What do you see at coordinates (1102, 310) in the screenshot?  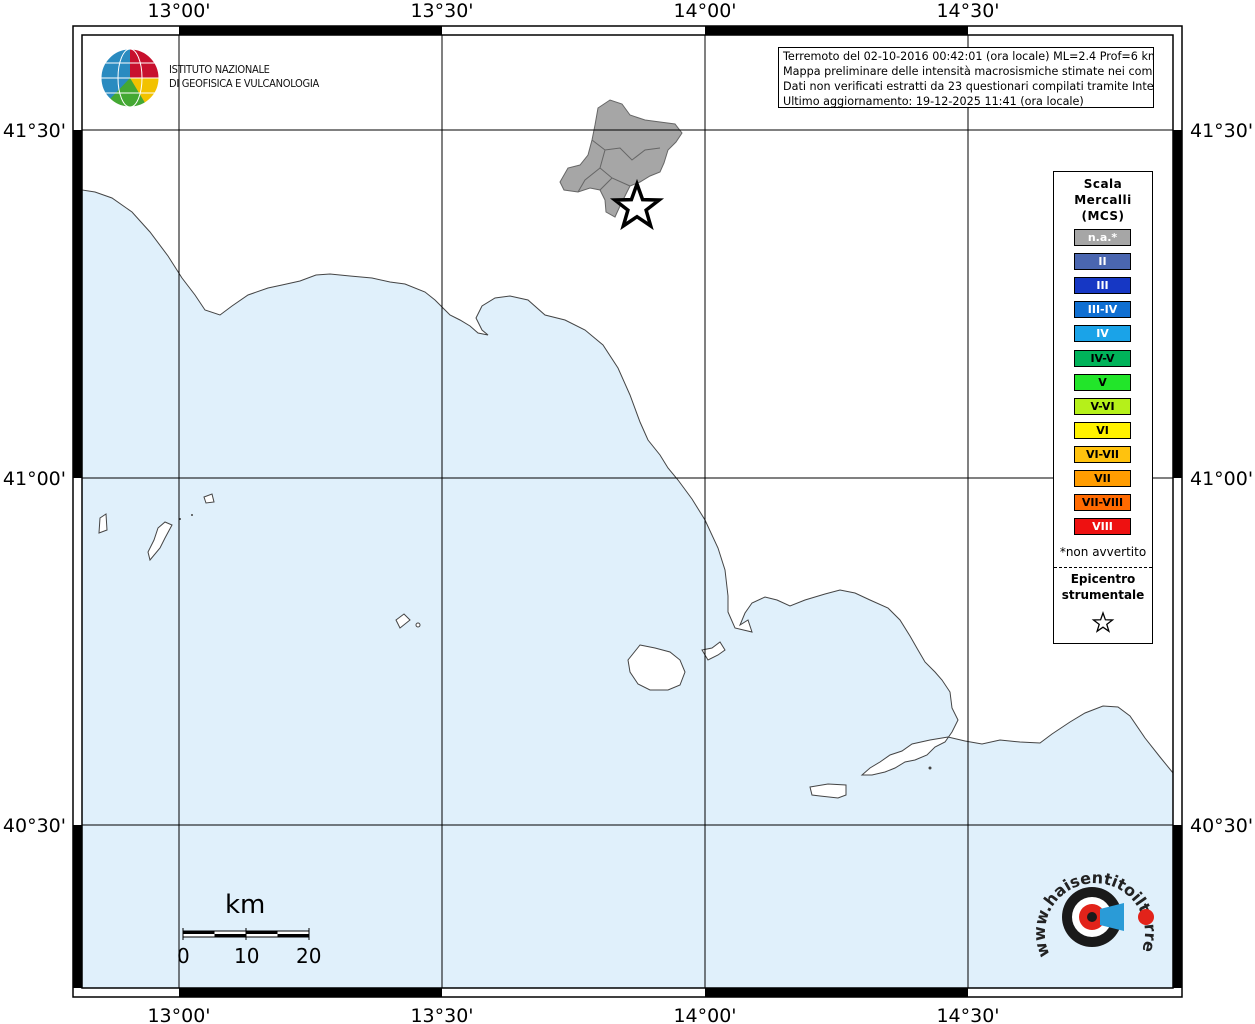 I see `legend-item: III-IV` at bounding box center [1102, 310].